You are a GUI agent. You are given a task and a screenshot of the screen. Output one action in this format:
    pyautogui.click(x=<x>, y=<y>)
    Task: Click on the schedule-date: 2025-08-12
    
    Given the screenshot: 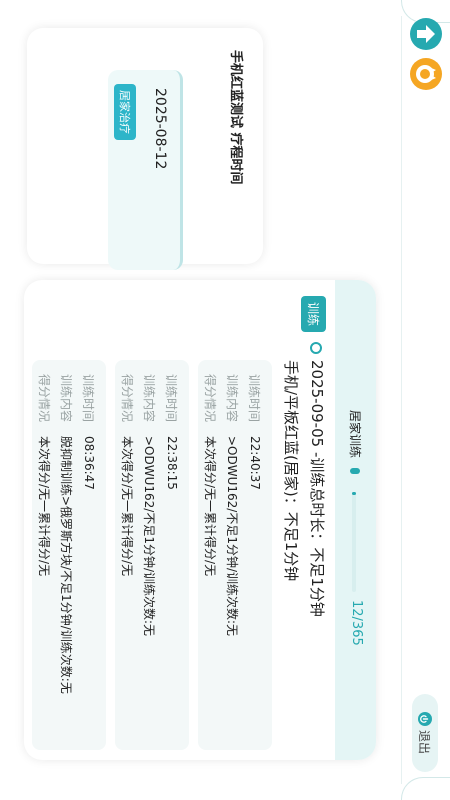 What is the action you would take?
    pyautogui.click(x=160, y=129)
    